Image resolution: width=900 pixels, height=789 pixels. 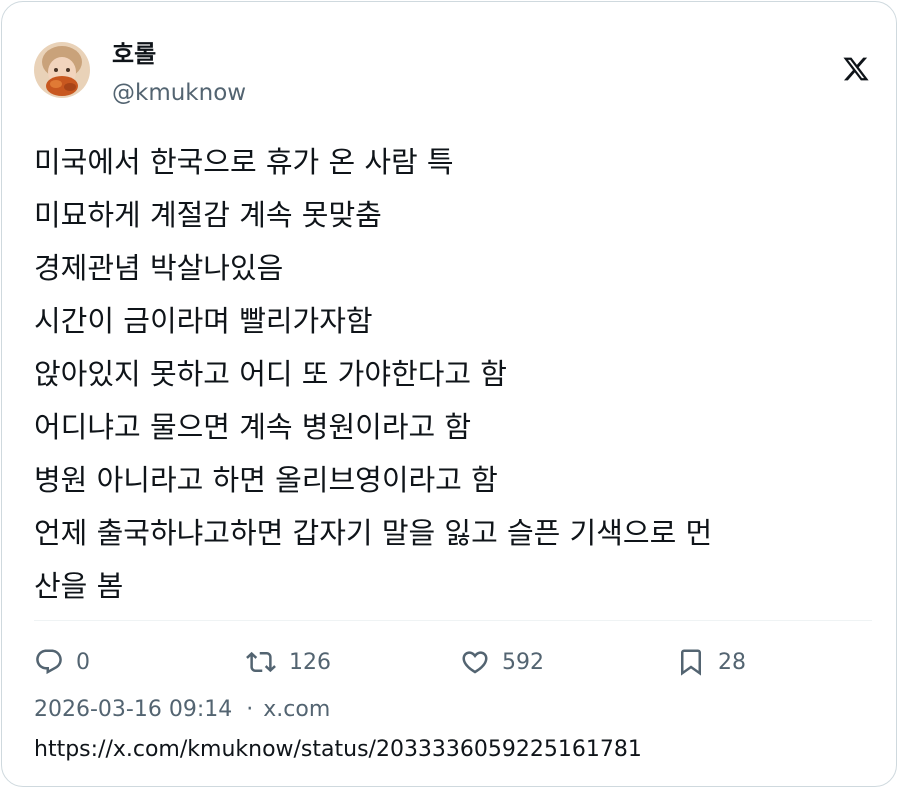 I want to click on tweet-line: 어디냐고 물으면 계속 병원이라고 함, so click(x=253, y=427).